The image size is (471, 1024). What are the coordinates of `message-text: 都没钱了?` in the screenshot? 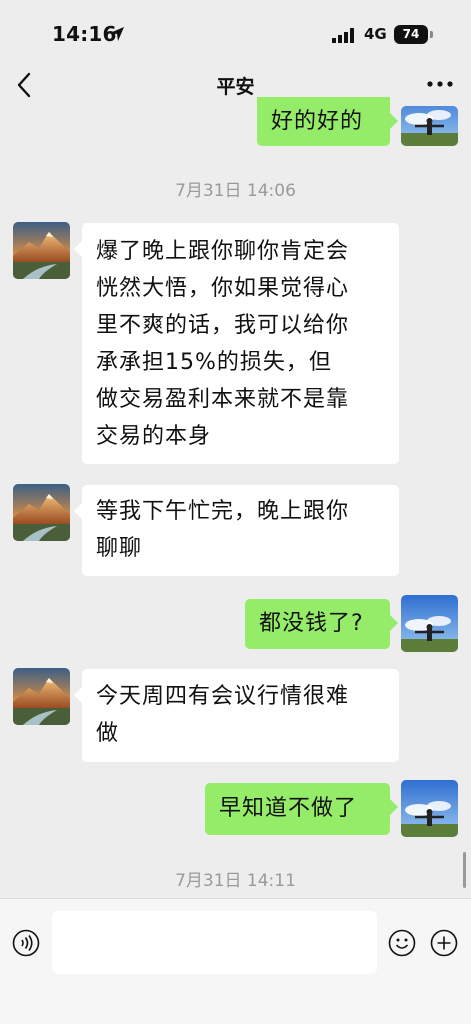 It's located at (311, 623).